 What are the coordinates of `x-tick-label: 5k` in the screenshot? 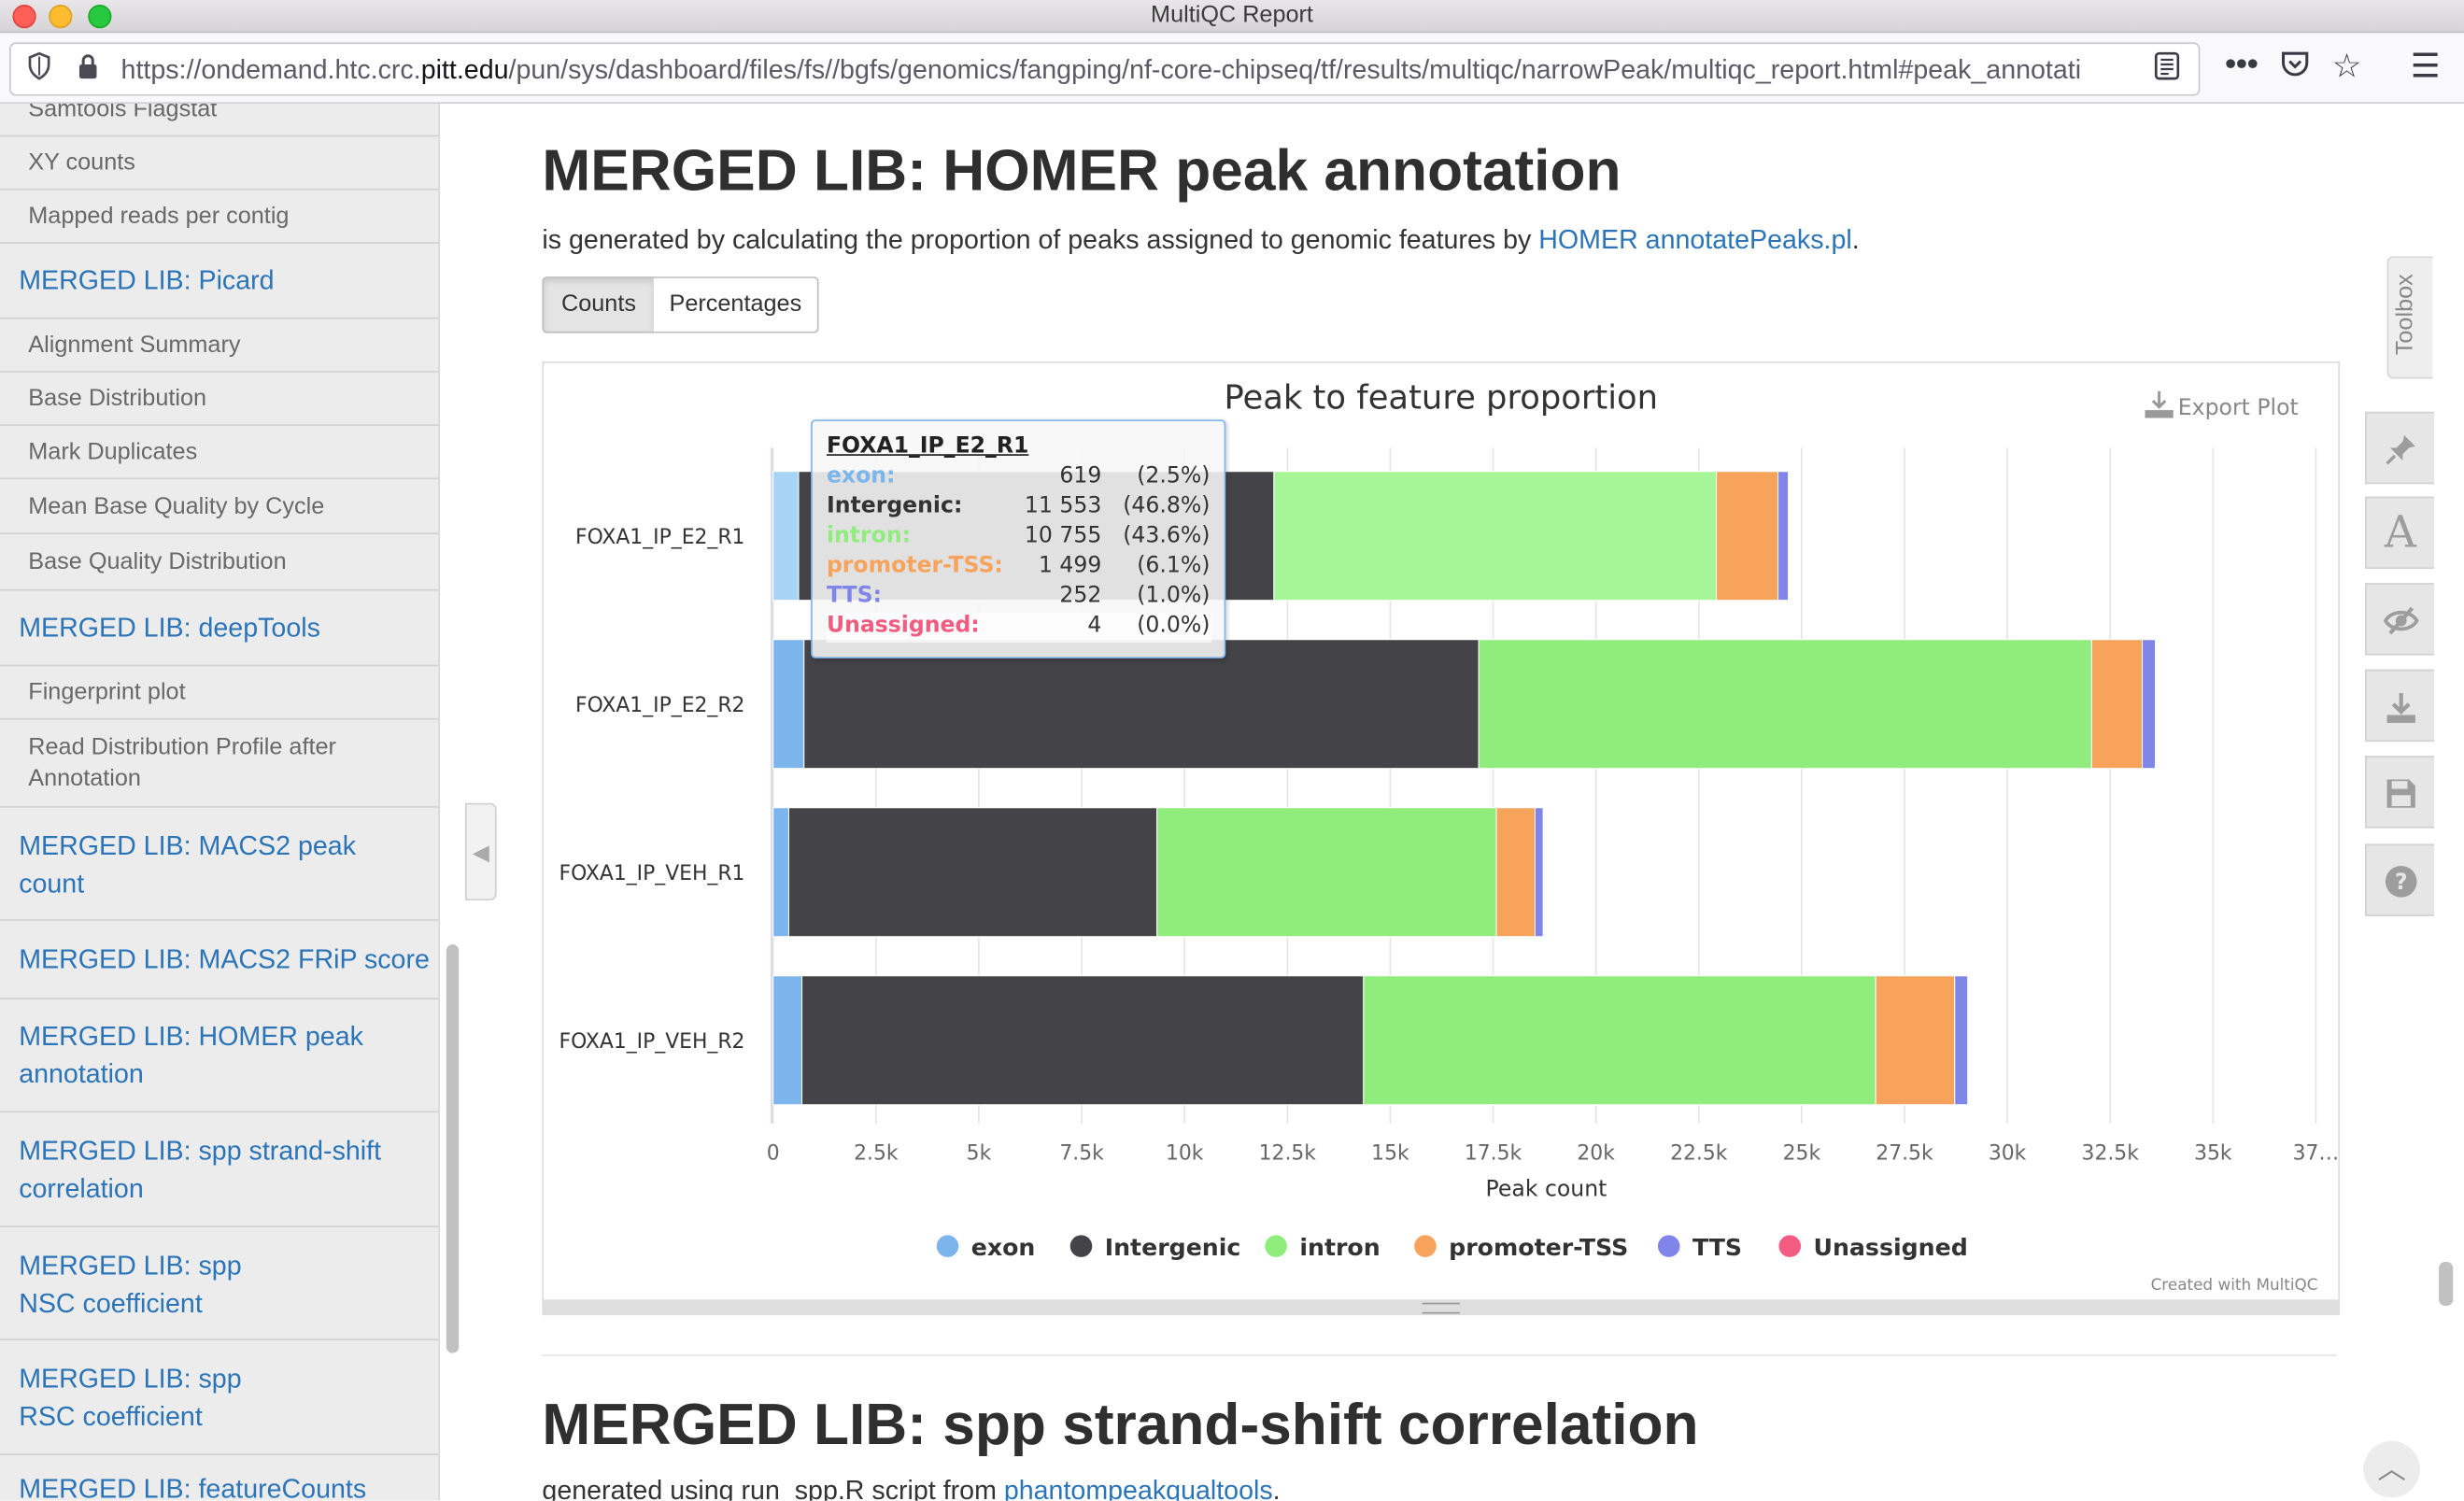 It's located at (980, 1154).